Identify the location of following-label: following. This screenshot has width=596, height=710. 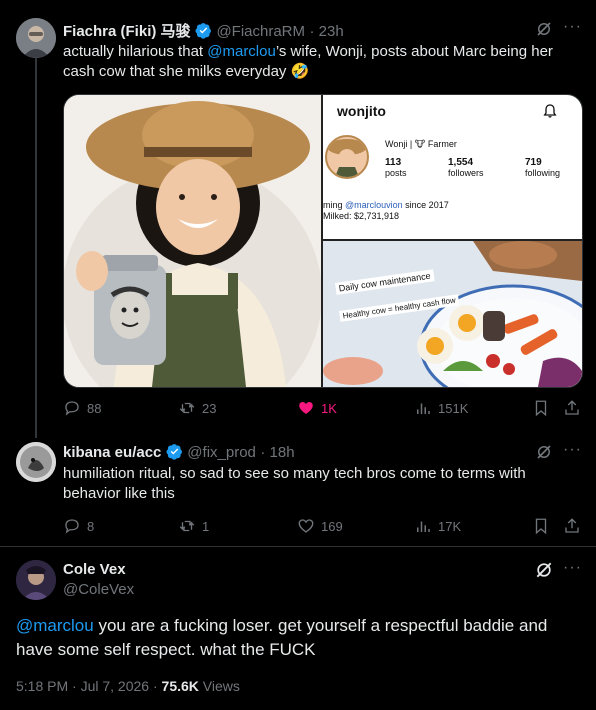
(543, 173).